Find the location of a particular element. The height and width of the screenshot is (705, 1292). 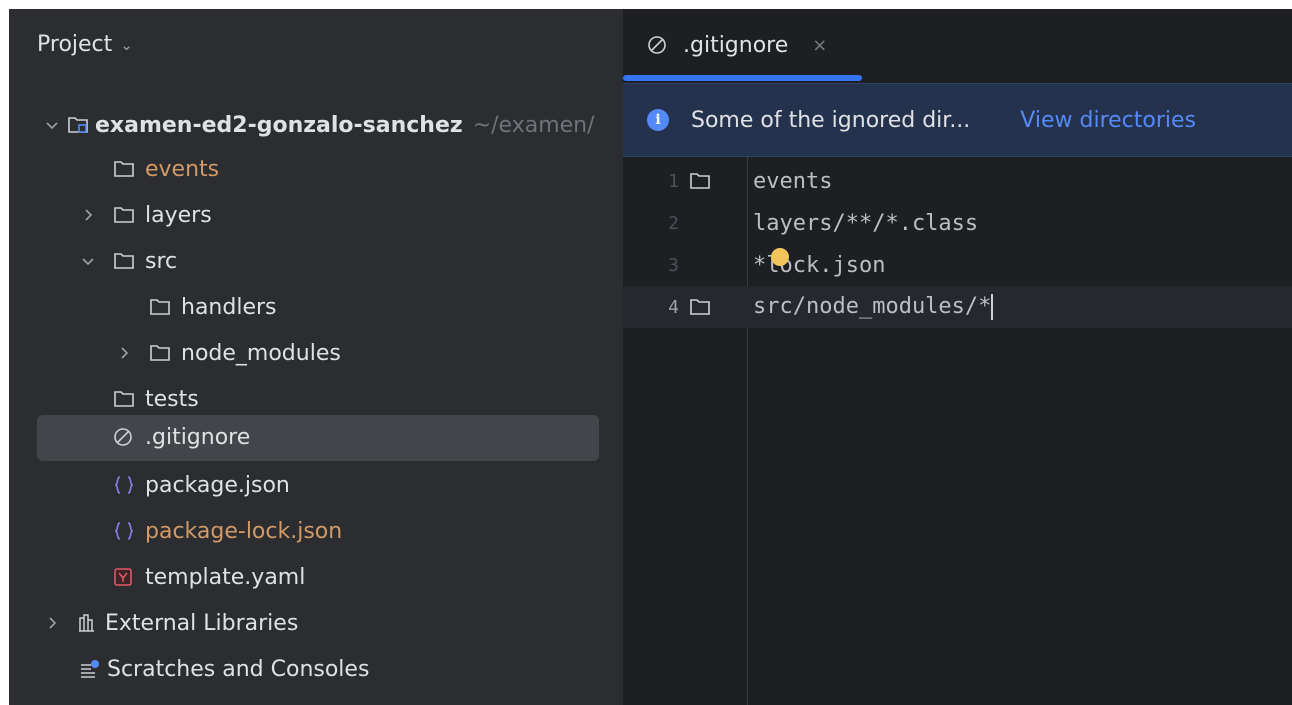

active-tab-indicator is located at coordinates (742, 78).